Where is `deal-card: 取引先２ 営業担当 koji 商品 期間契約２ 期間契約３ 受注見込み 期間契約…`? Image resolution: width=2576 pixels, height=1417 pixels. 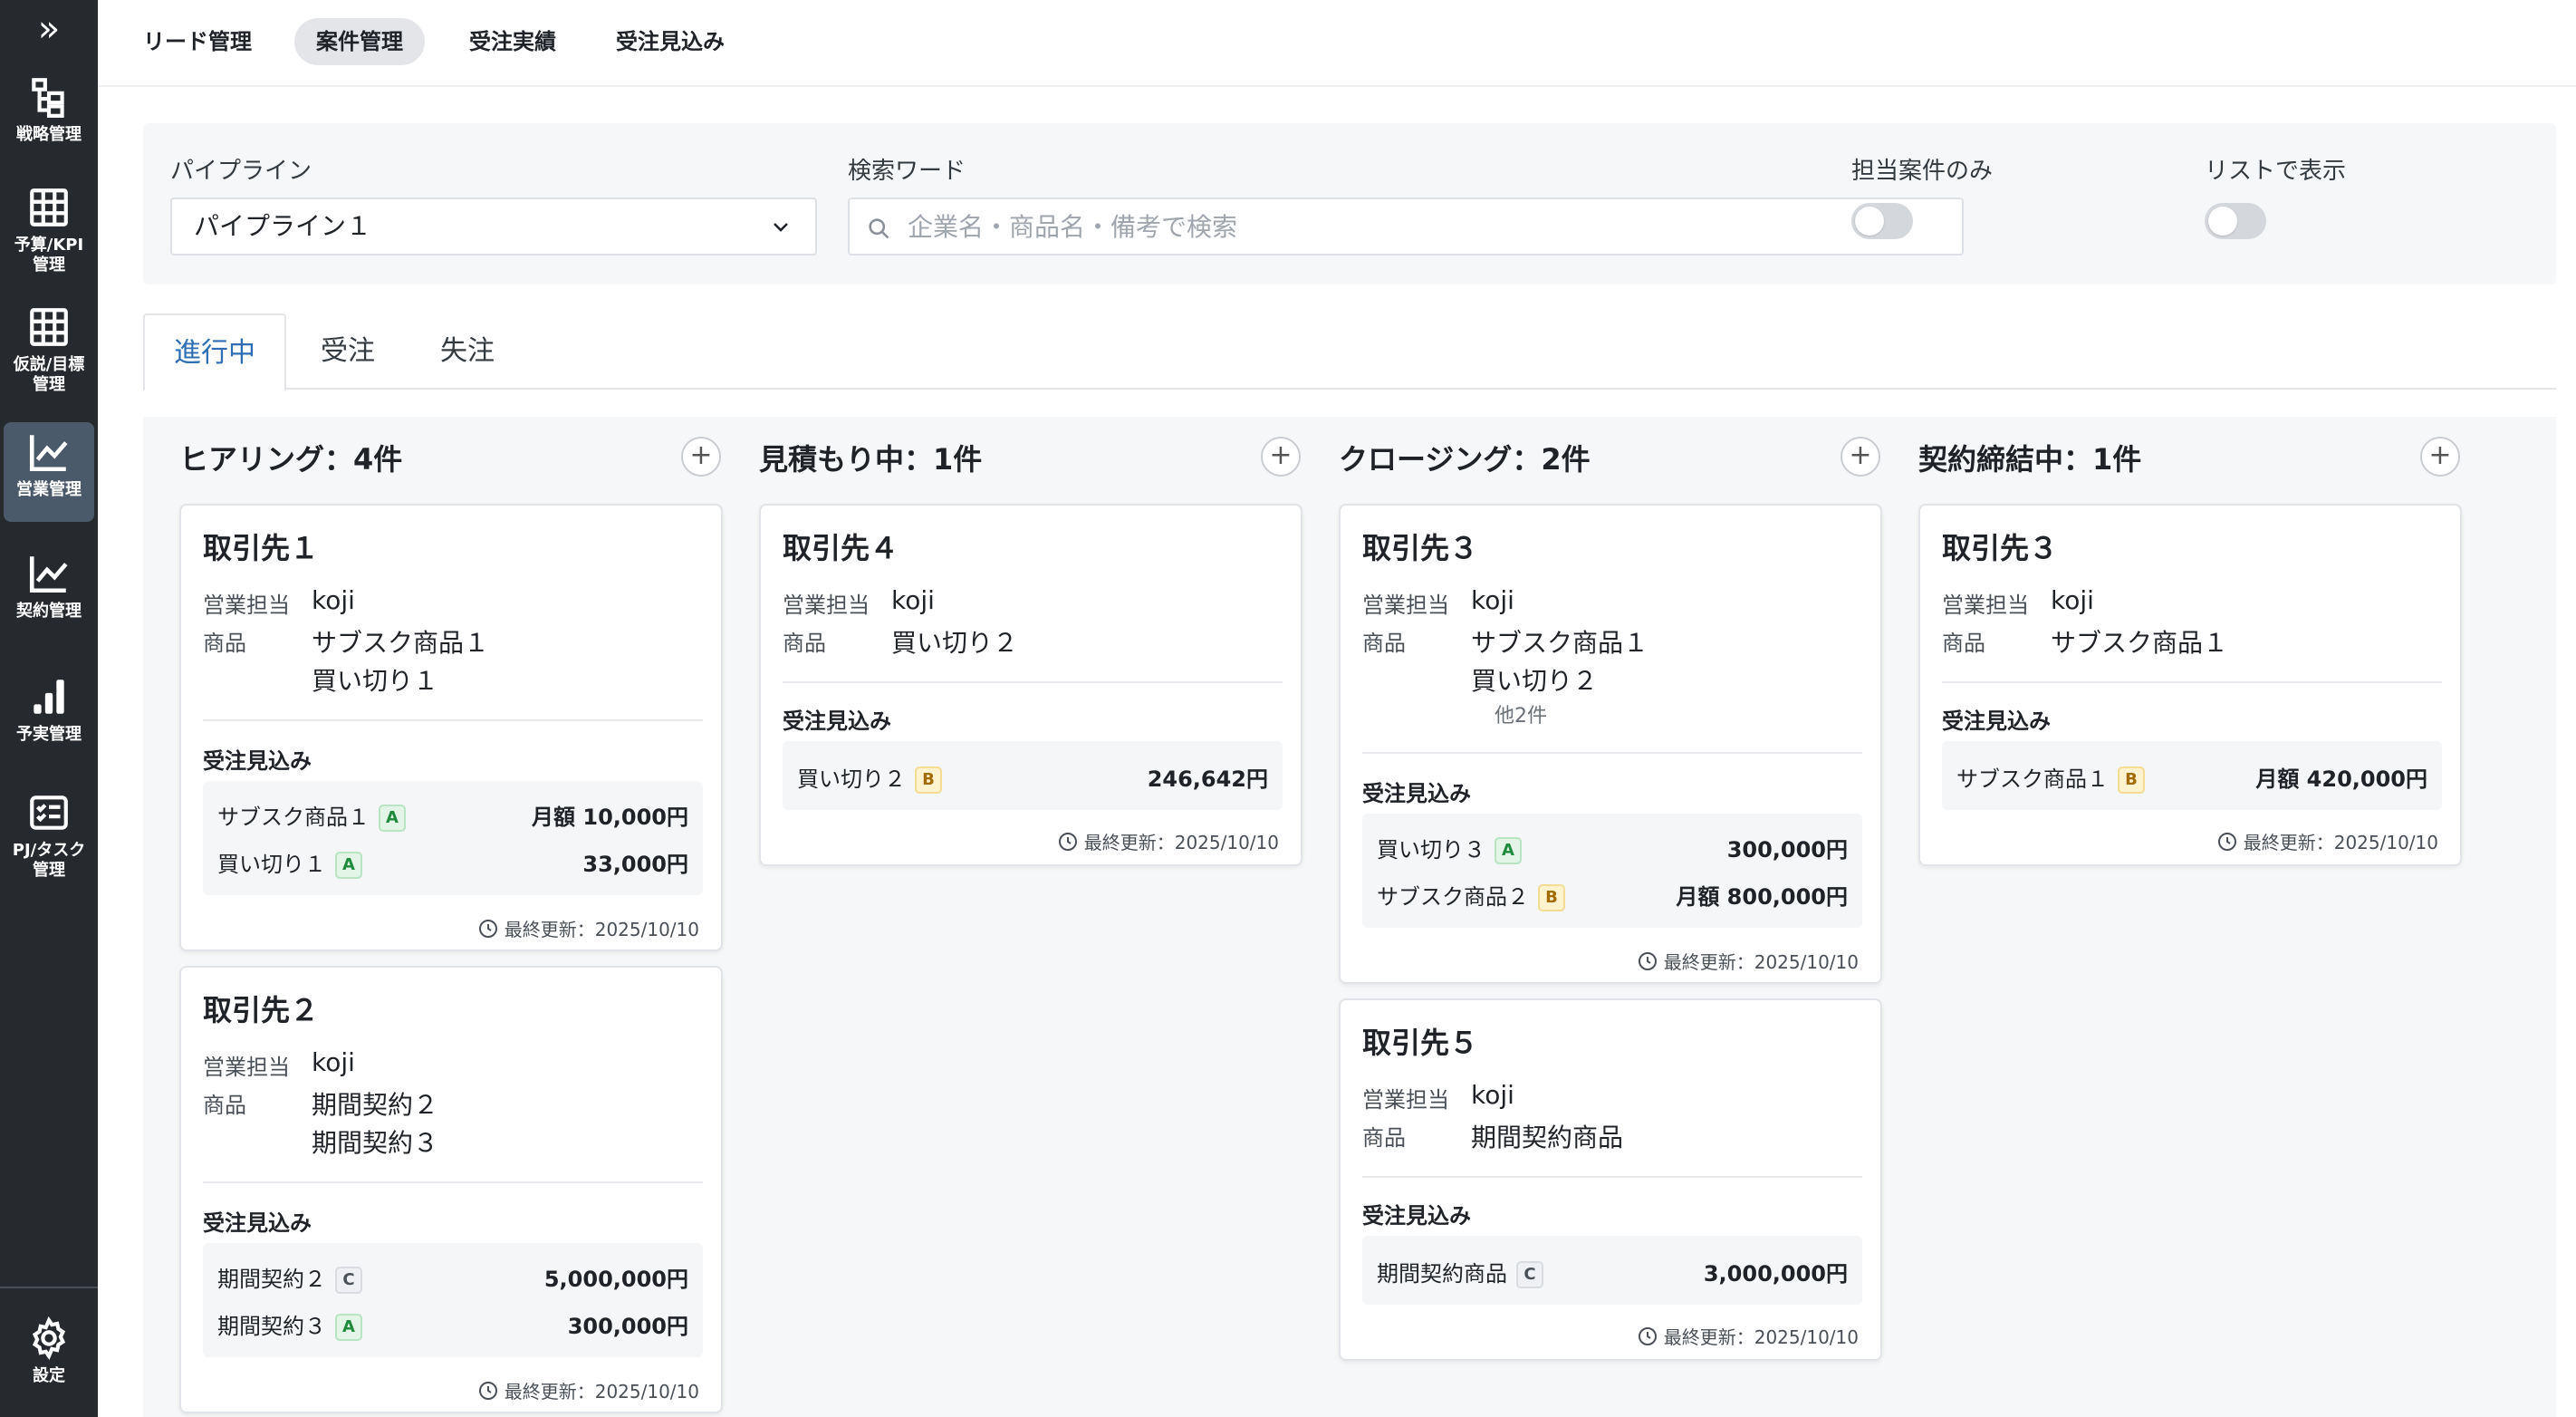
deal-card: 取引先２ 営業担当 koji 商品 期間契約２ 期間契約３ 受注見込み 期間契約… is located at coordinates (451, 1190).